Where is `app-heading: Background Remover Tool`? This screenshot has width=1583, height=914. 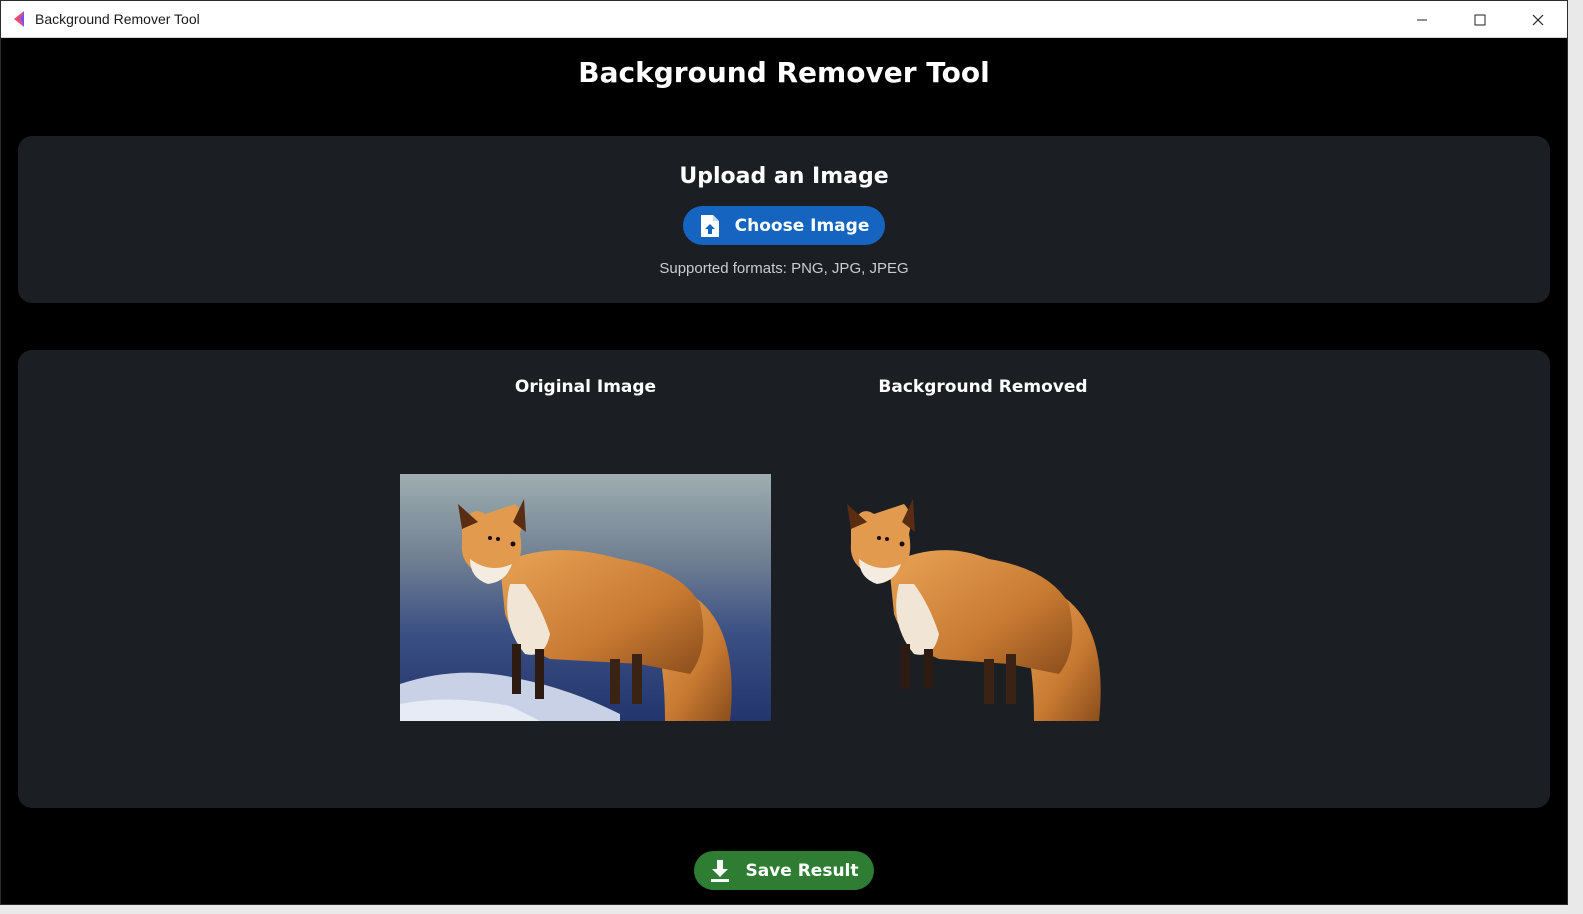 app-heading: Background Remover Tool is located at coordinates (784, 72).